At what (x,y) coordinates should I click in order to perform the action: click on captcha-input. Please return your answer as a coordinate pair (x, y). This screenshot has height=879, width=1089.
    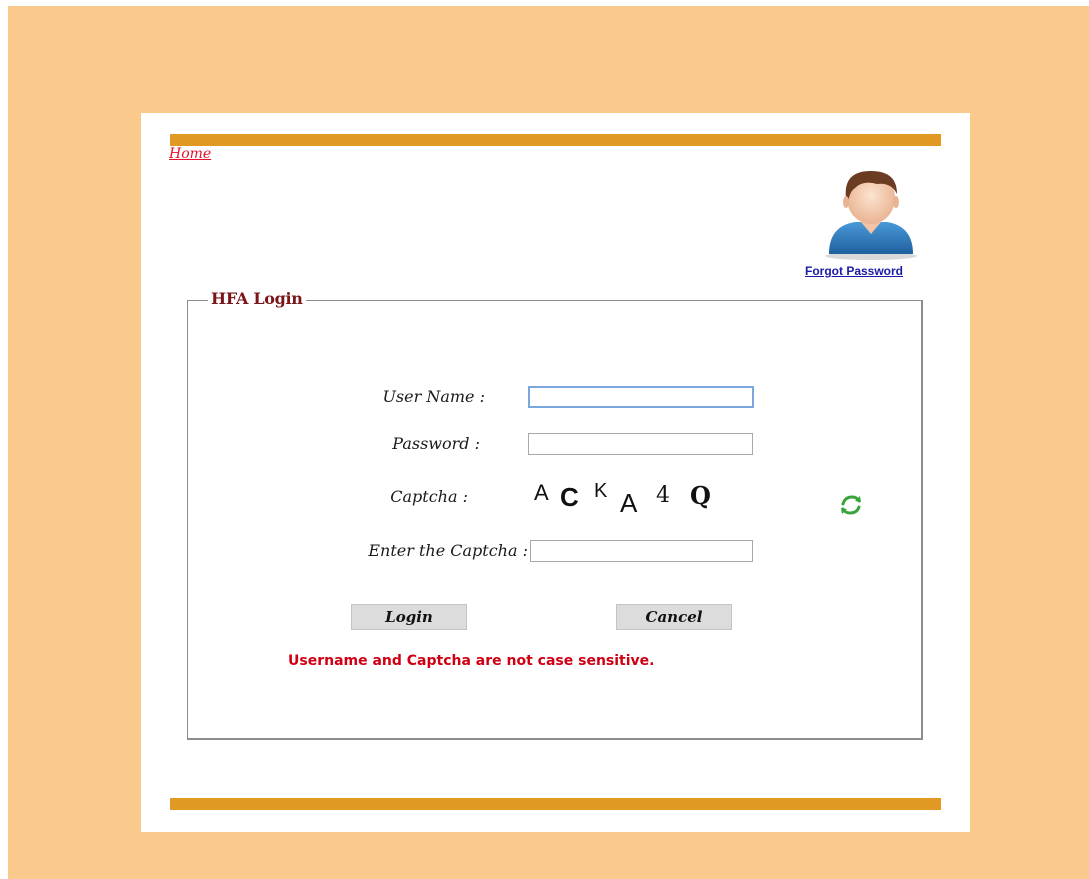
    Looking at the image, I should click on (641, 551).